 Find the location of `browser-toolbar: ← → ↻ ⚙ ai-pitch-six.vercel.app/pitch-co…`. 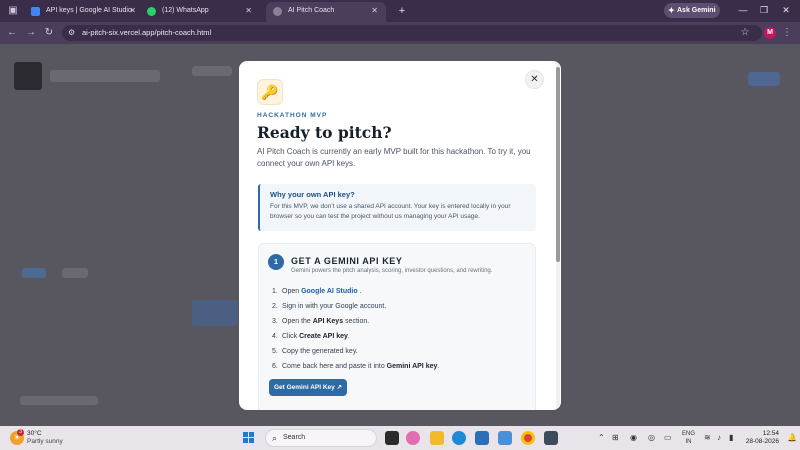

browser-toolbar: ← → ↻ ⚙ ai-pitch-six.vercel.app/pitch-co… is located at coordinates (400, 33).